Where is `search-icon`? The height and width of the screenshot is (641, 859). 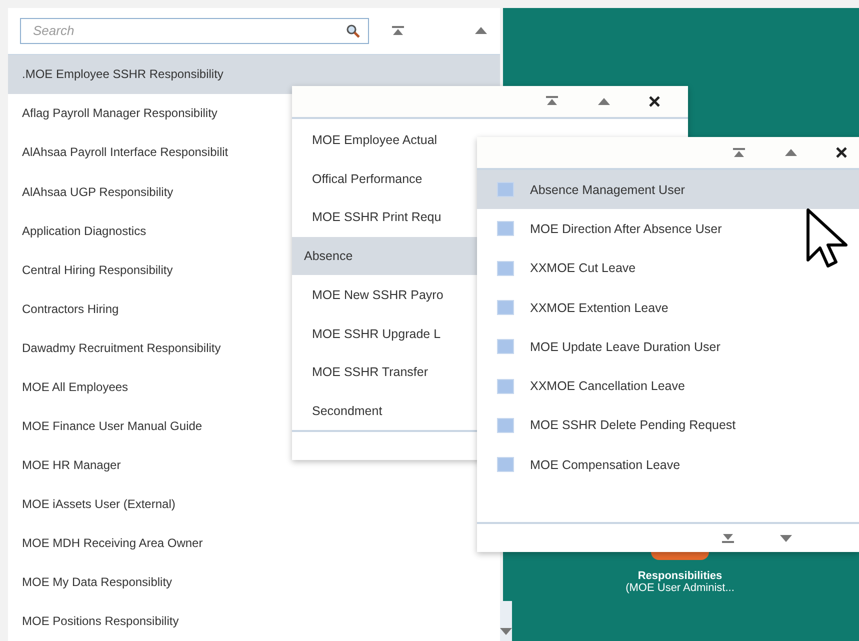 search-icon is located at coordinates (353, 31).